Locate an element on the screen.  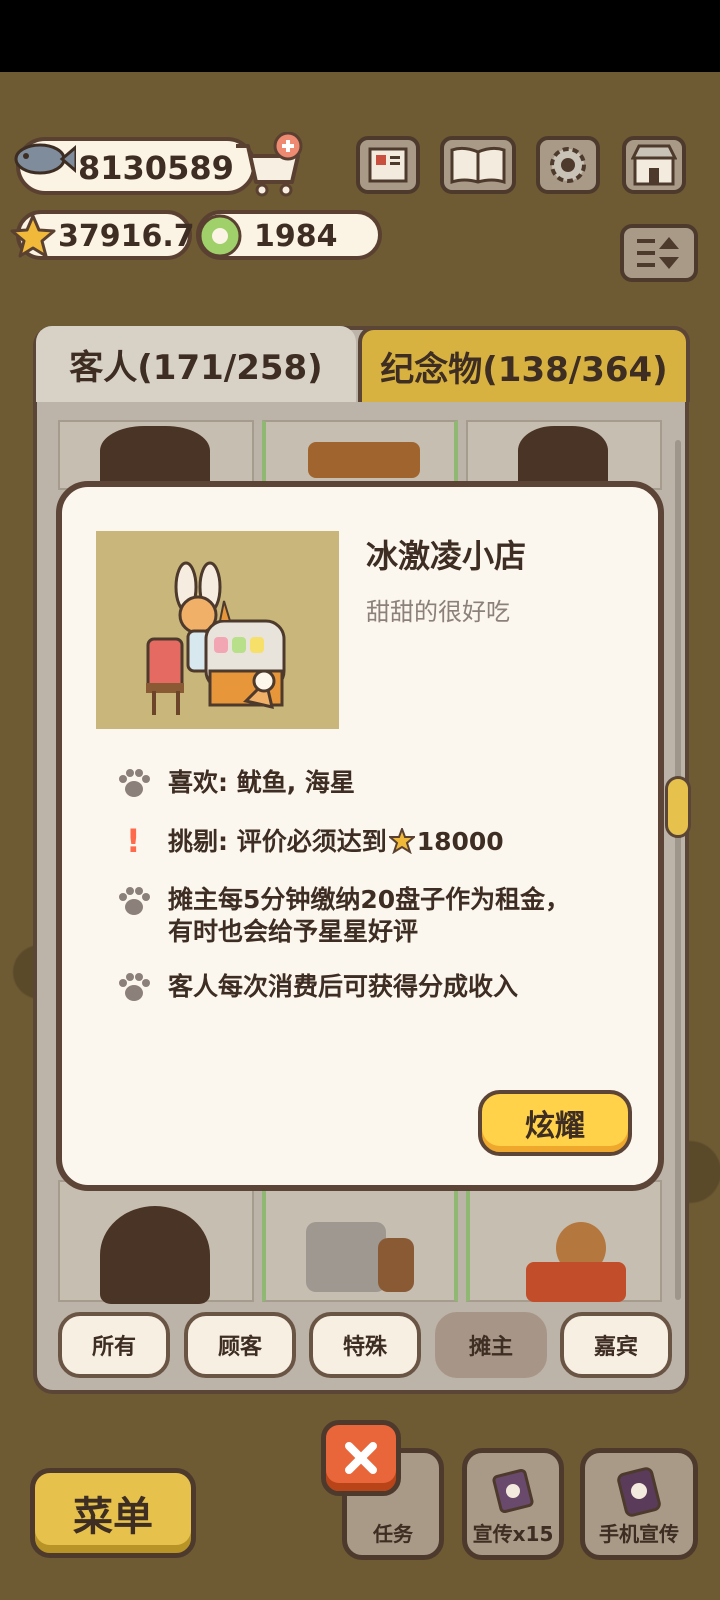
promo-button: 宣传x15 is located at coordinates (513, 1504).